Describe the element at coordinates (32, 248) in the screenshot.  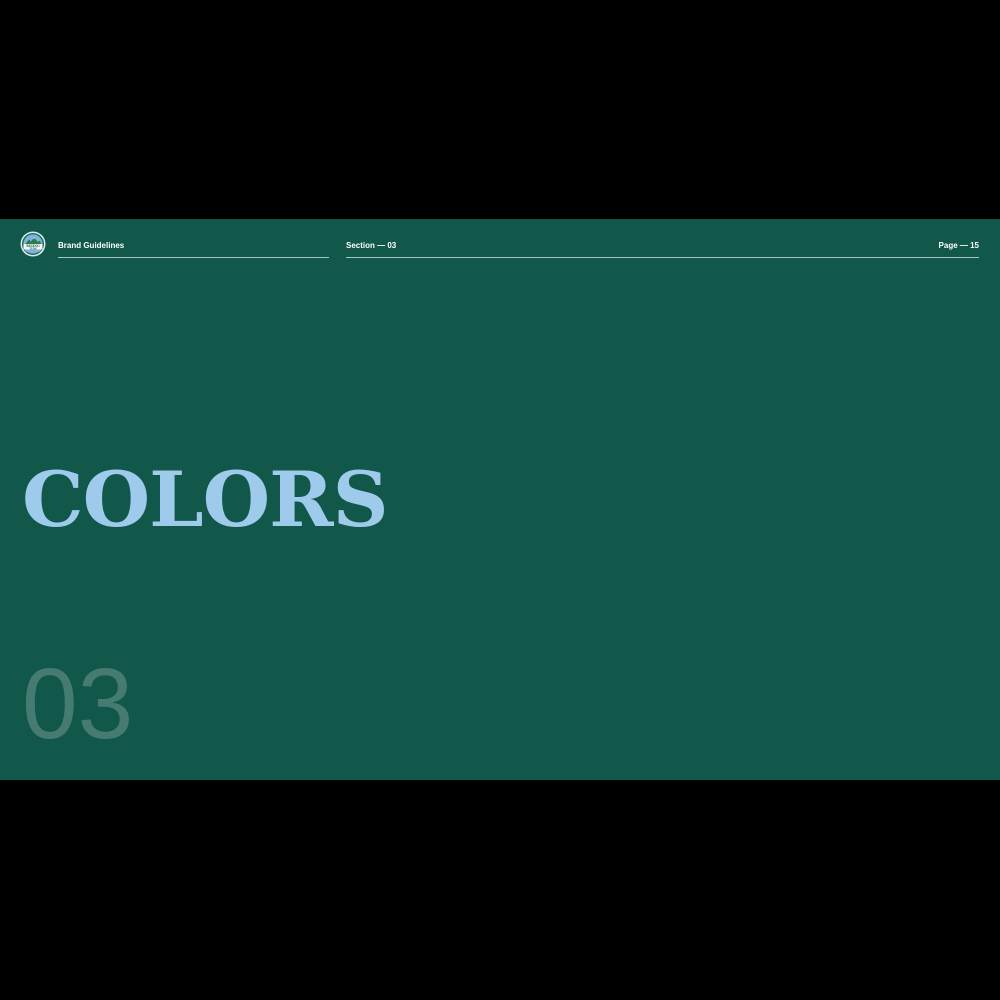
I see `logo-text-line2: TIDE` at that location.